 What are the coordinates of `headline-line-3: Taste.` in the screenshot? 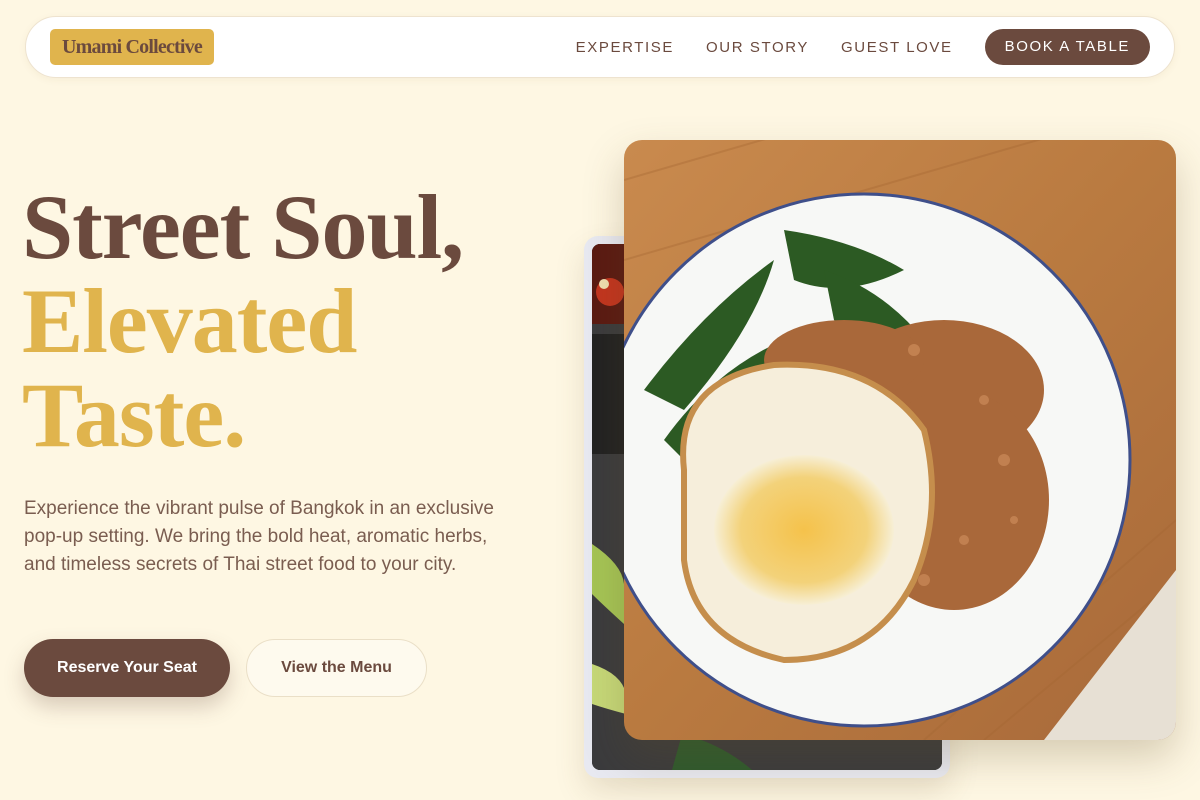 It's located at (134, 415).